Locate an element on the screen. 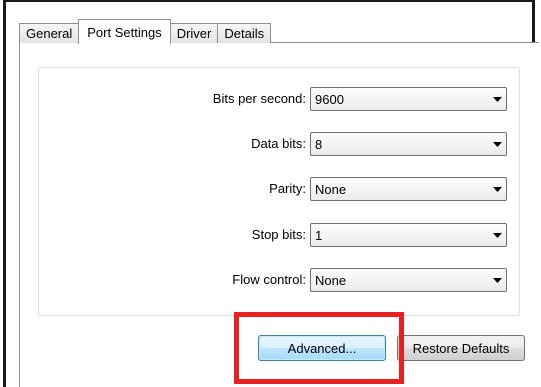  data-bits-select: 8 is located at coordinates (408, 144).